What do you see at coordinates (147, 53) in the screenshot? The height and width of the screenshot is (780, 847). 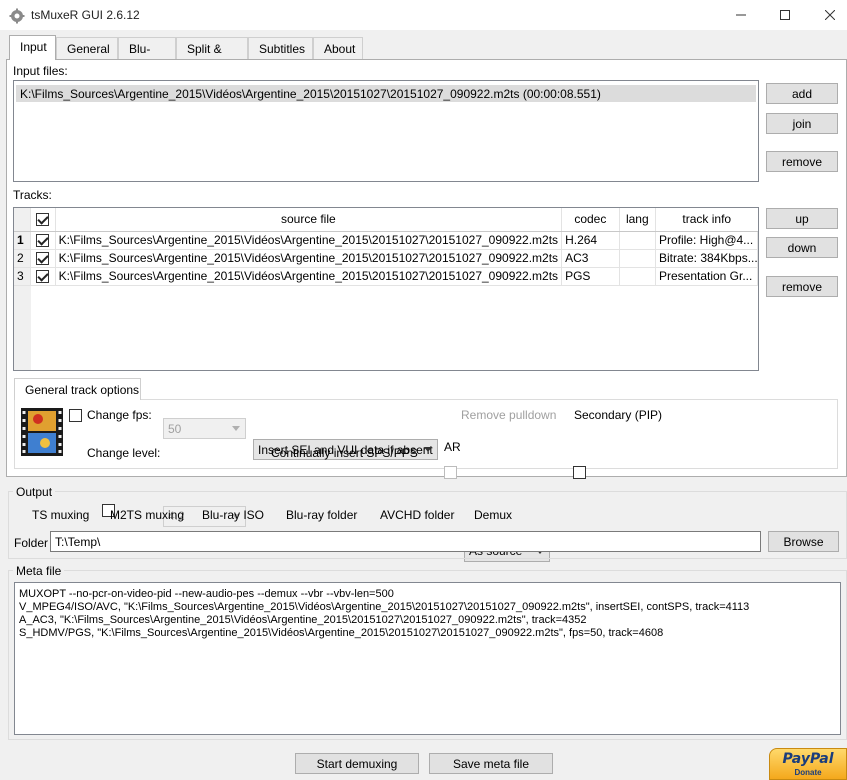 I see `tab-blu-ray: Blu-ray` at bounding box center [147, 53].